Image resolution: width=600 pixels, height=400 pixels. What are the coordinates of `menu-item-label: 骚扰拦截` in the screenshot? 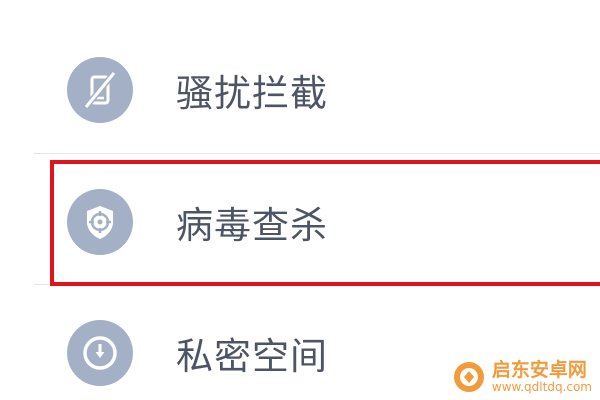 It's located at (252, 93).